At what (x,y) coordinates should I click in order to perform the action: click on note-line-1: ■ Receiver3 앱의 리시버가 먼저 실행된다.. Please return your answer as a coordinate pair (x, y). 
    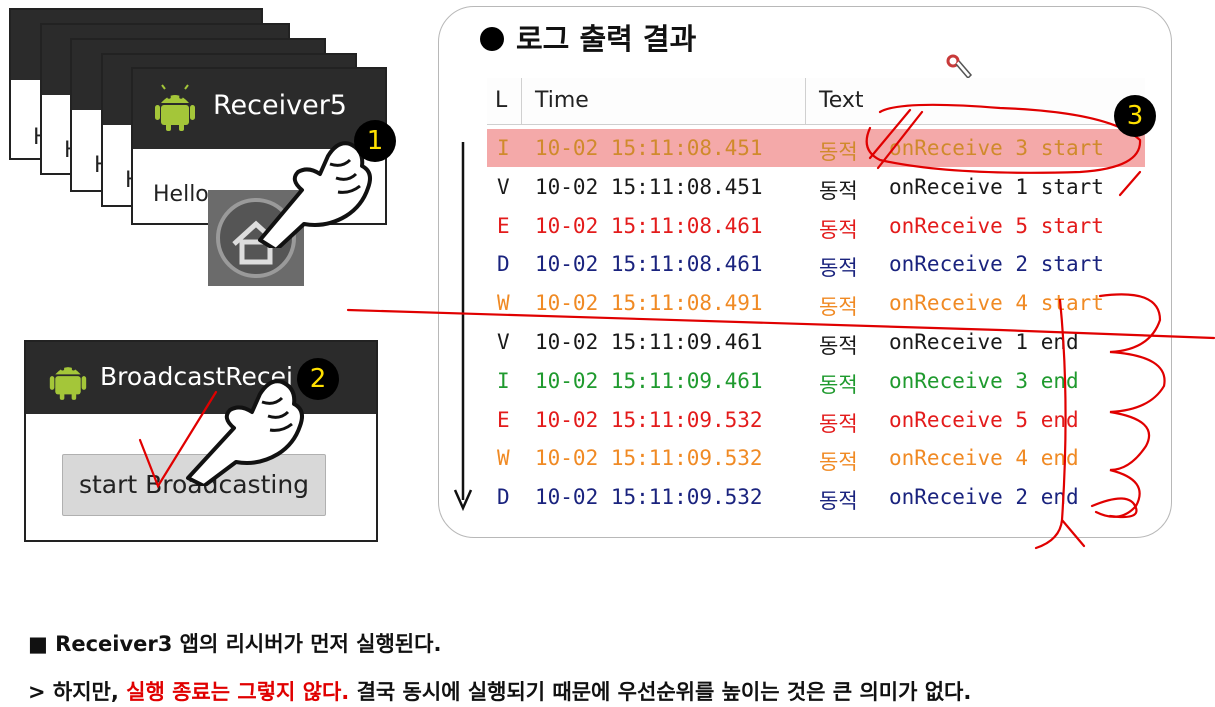
    Looking at the image, I should click on (235, 644).